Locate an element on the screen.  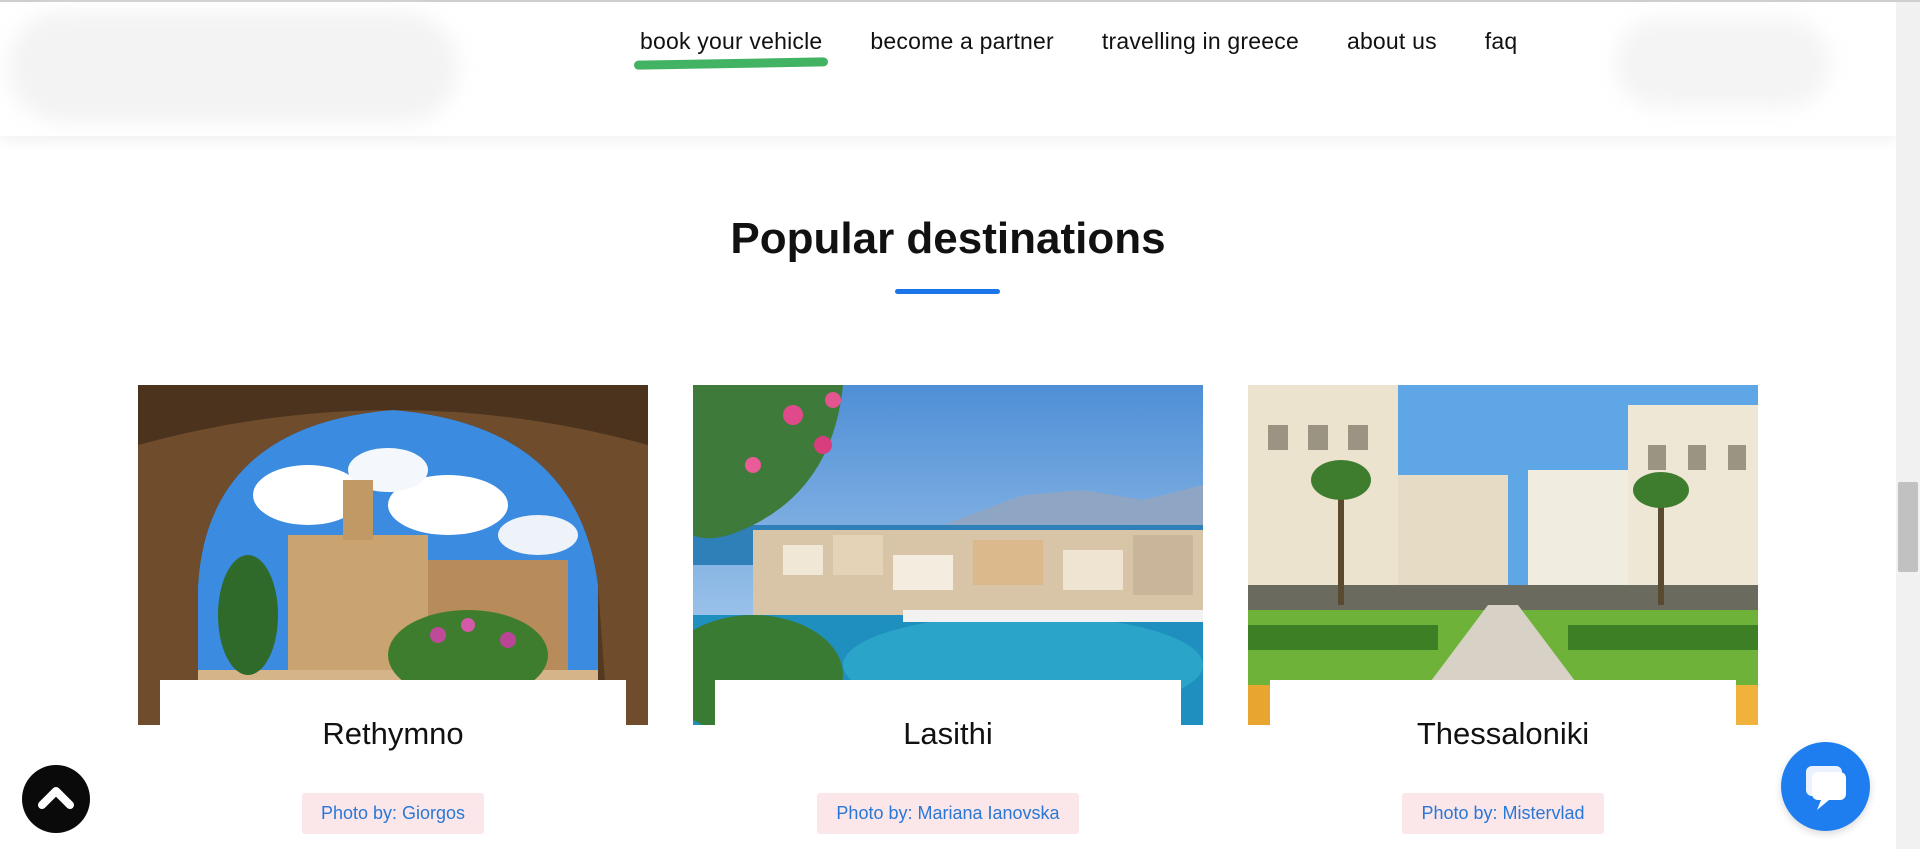
nav-item-label: become a partner is located at coordinates (962, 41).